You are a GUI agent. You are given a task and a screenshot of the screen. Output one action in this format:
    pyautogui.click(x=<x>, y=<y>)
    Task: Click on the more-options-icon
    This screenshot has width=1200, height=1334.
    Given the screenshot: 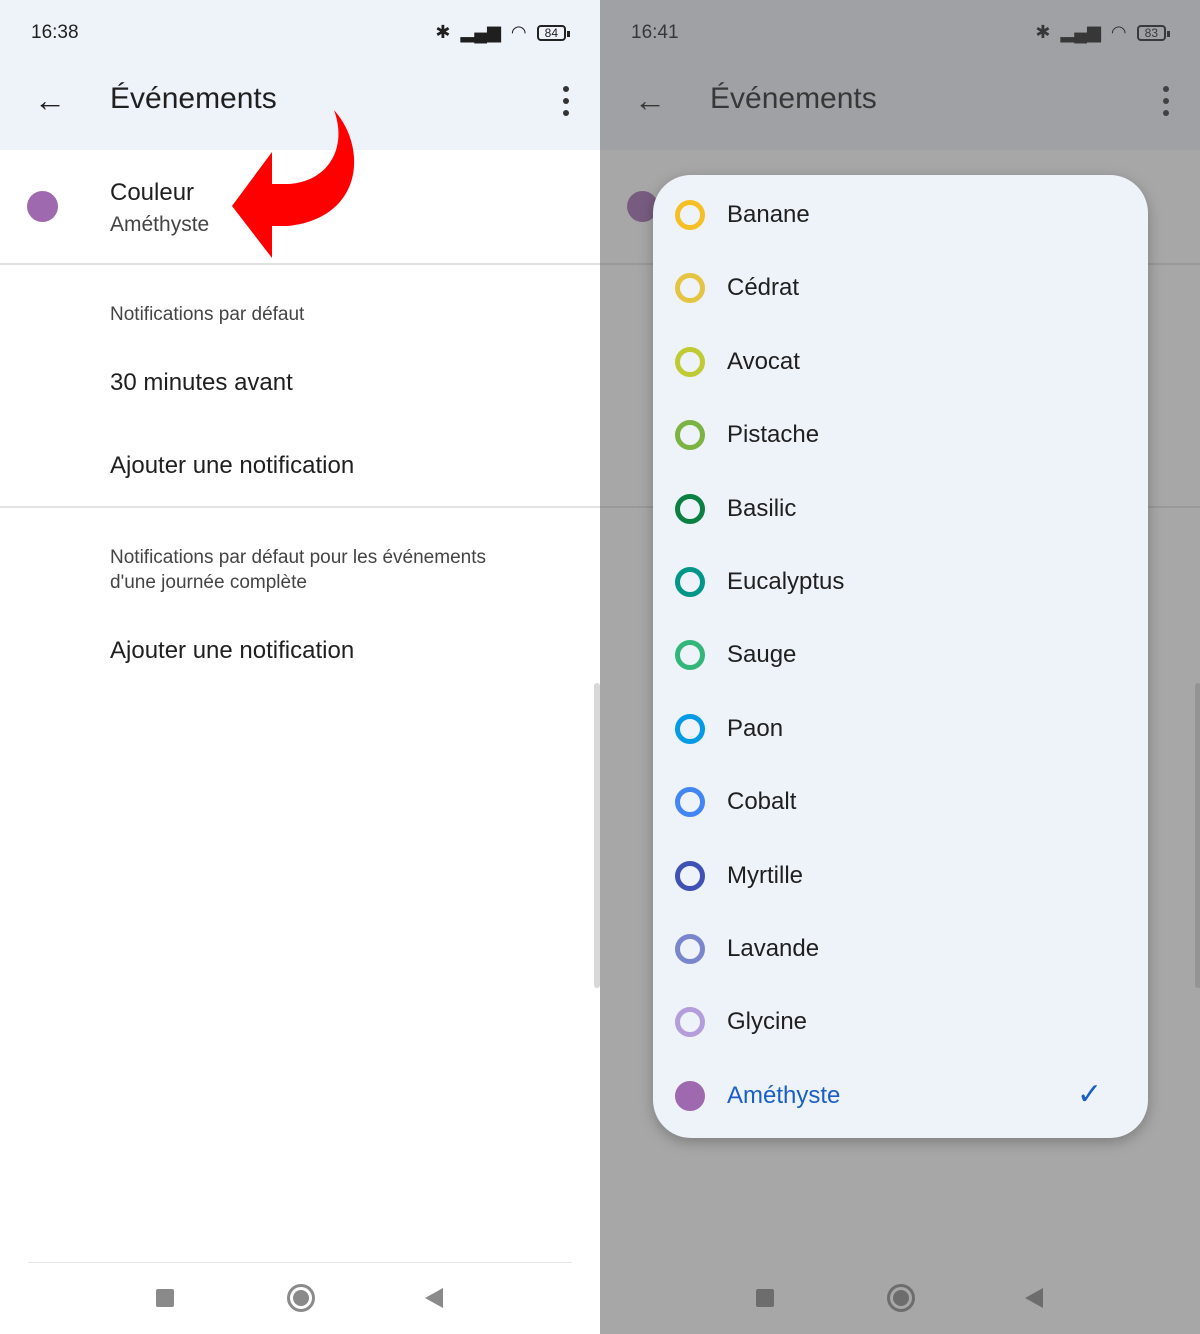 What is the action you would take?
    pyautogui.click(x=566, y=101)
    